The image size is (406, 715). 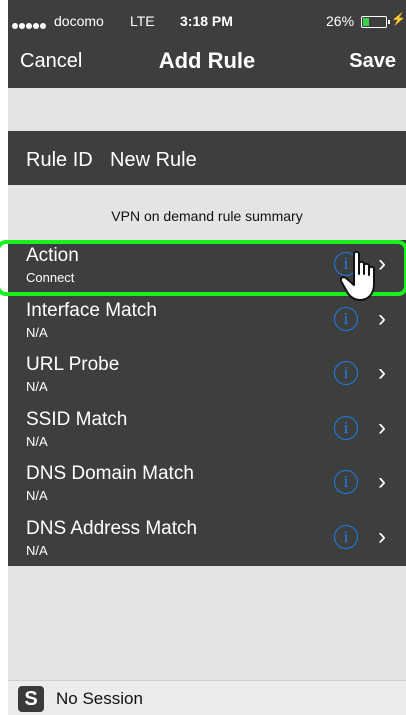 I want to click on rule-id-row: Rule ID, so click(x=207, y=158).